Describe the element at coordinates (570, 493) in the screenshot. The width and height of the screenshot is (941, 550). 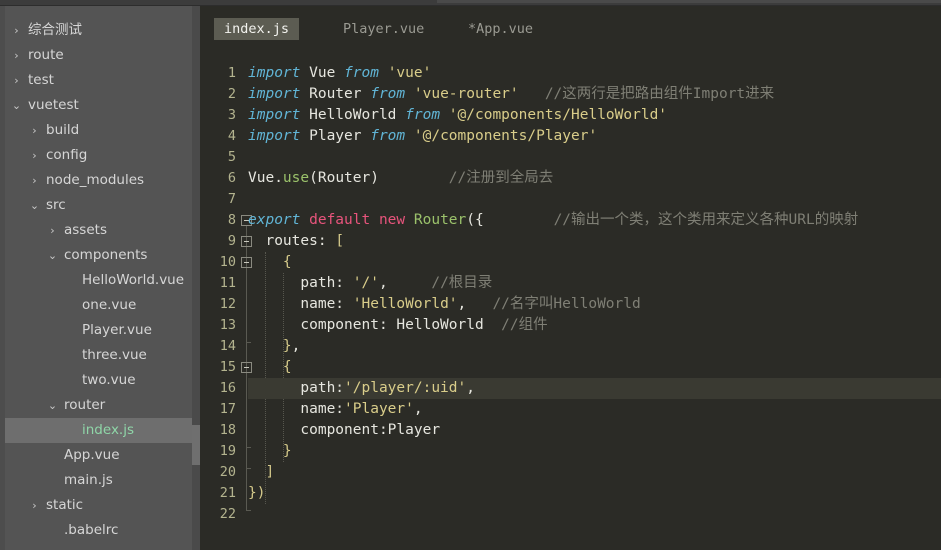
I see `code-line: 21})` at that location.